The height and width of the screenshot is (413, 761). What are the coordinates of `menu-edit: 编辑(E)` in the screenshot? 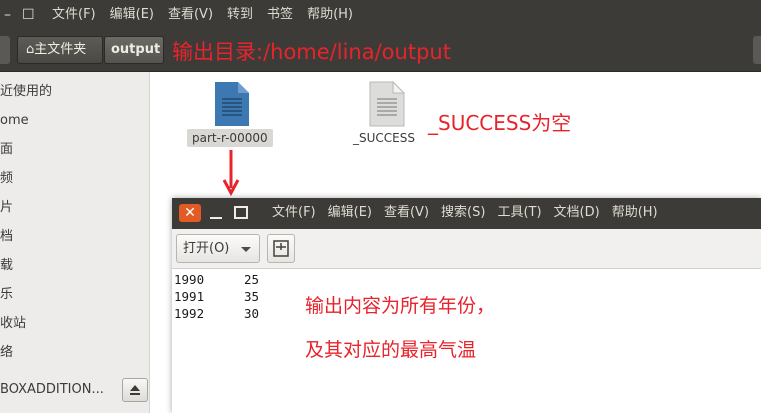 It's located at (132, 15).